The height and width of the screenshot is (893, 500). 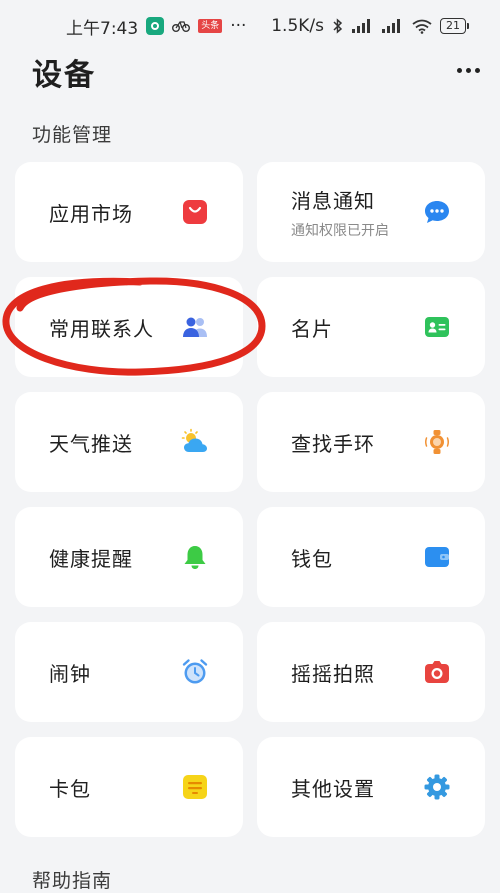 I want to click on app-notification-icon, so click(x=155, y=26).